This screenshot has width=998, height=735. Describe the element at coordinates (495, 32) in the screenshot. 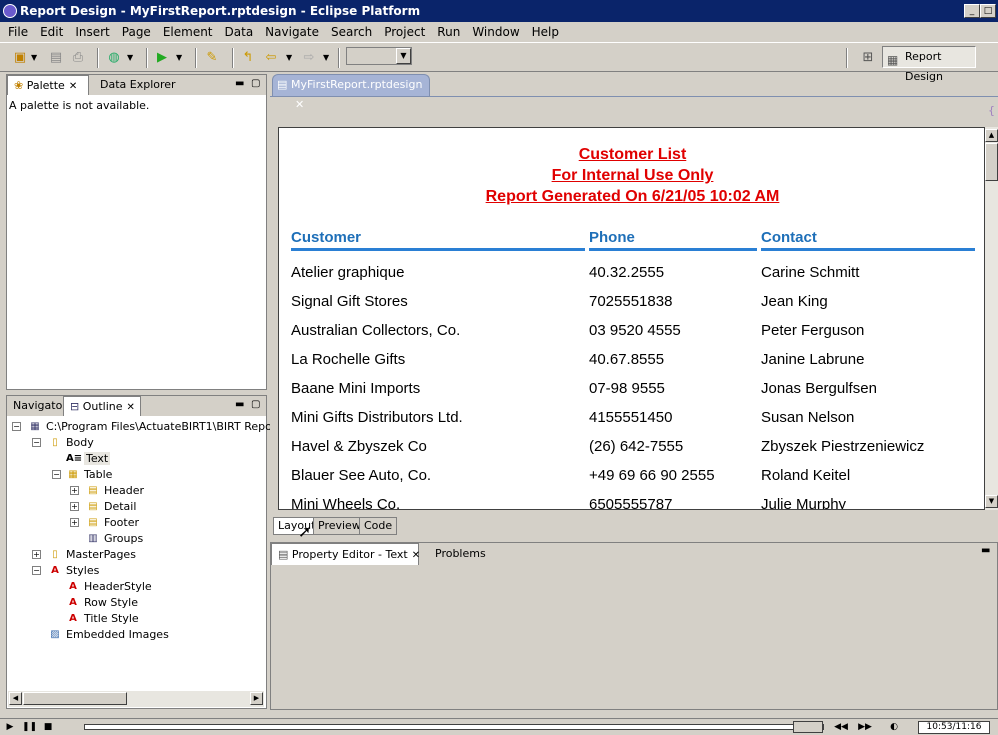

I see `menu-window: Window` at that location.